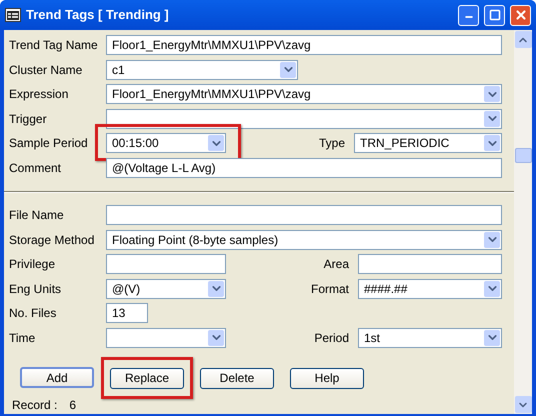  Describe the element at coordinates (98, 15) in the screenshot. I see `window-title: Trend Tags [ Trending ]` at that location.